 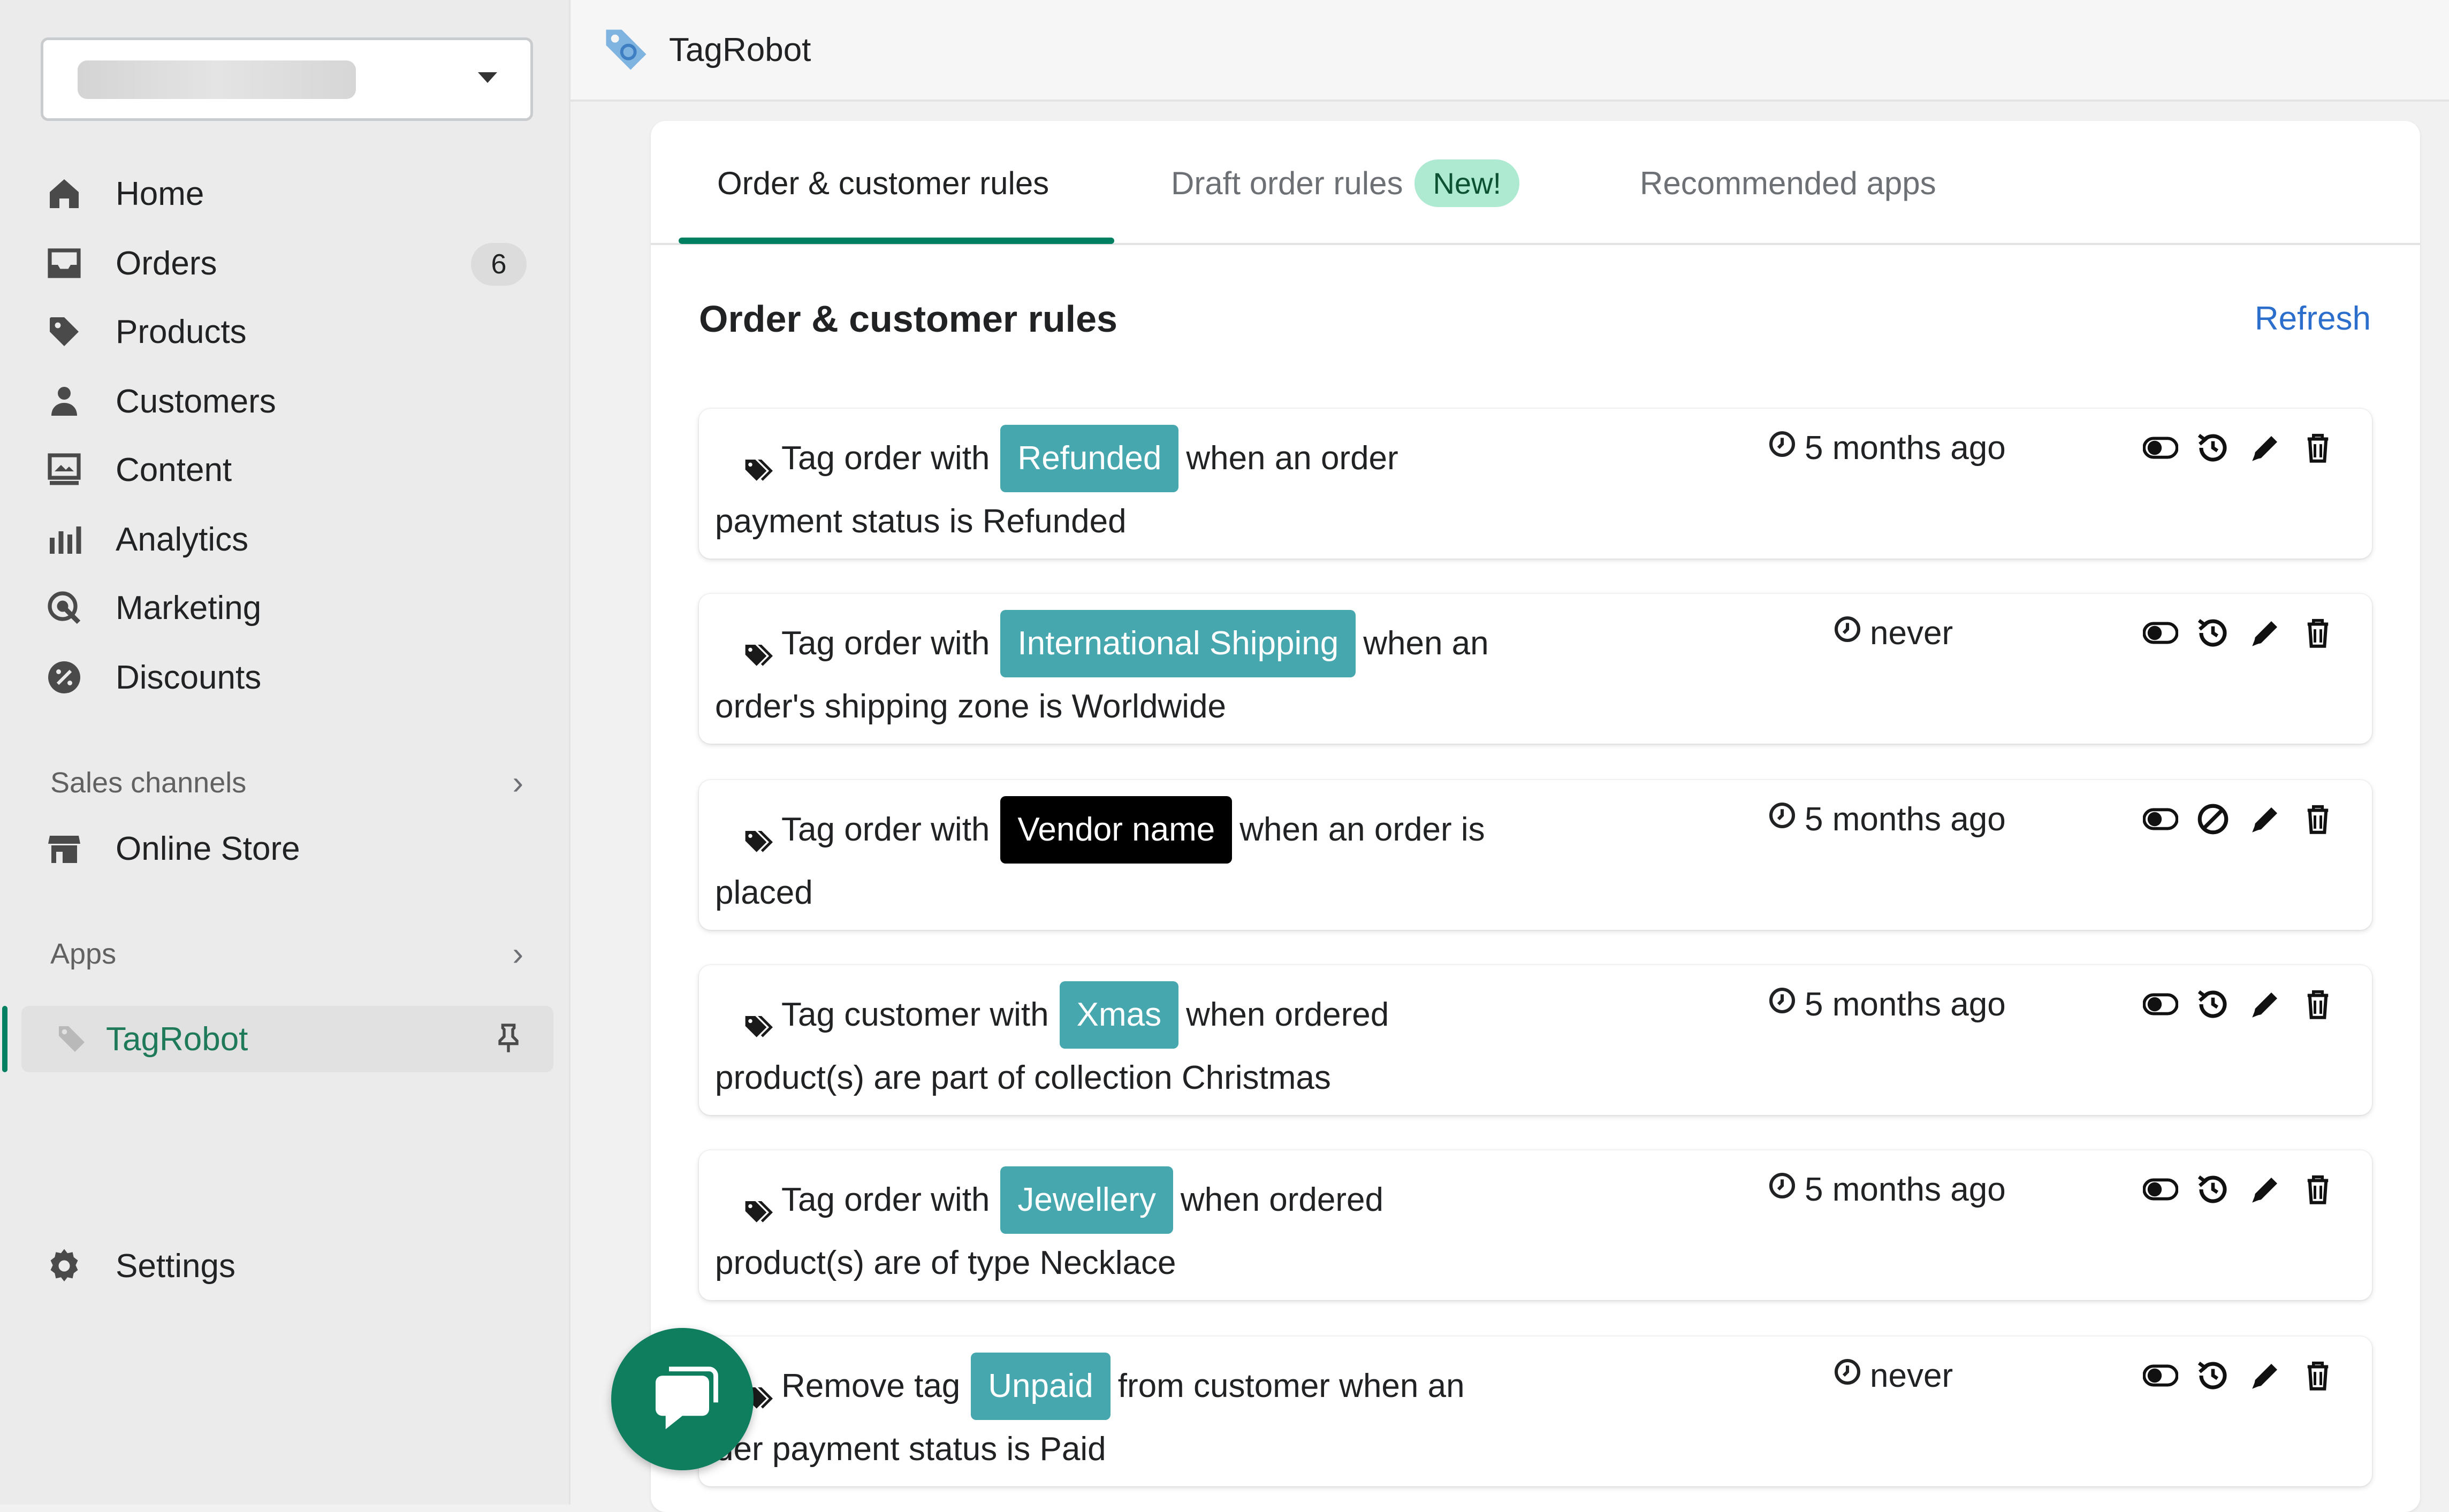 What do you see at coordinates (289, 783) in the screenshot?
I see `sales-channels-header: Sales channels ›` at bounding box center [289, 783].